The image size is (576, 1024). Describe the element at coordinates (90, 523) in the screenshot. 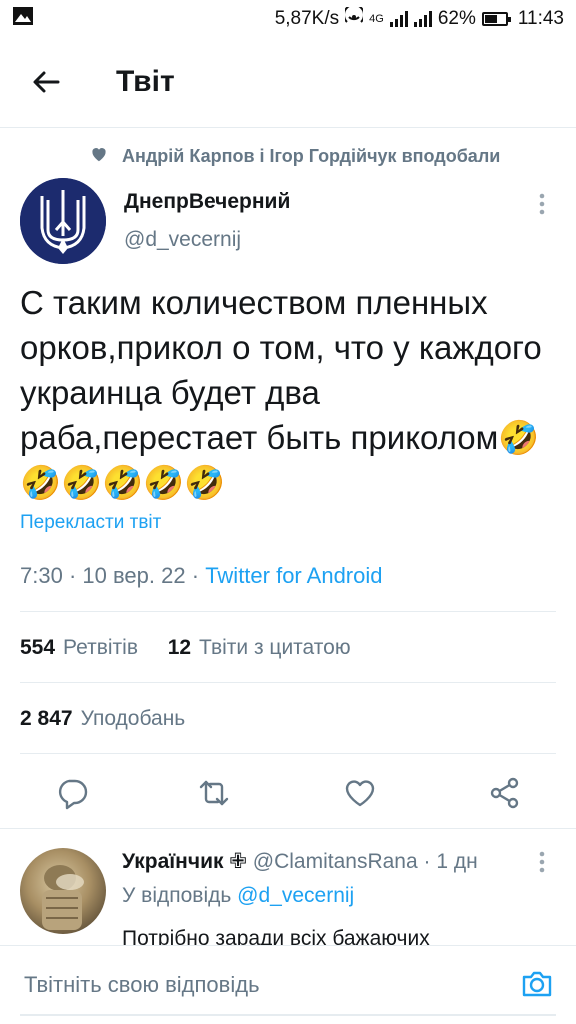

I see `translate-tweet-link: Перекласти твіт` at that location.